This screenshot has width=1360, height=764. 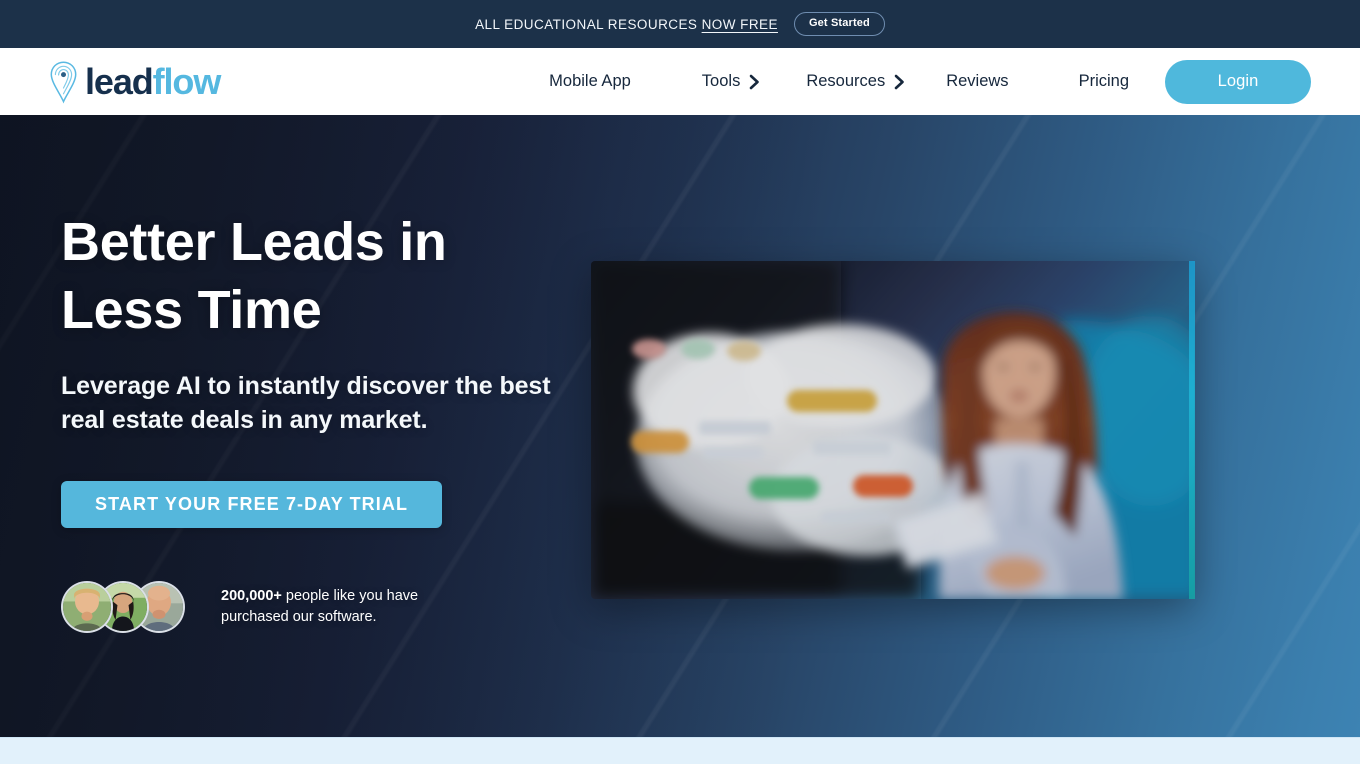 What do you see at coordinates (252, 504) in the screenshot?
I see `start-free-trial-button: START YOUR FREE 7-DAY TRIAL` at bounding box center [252, 504].